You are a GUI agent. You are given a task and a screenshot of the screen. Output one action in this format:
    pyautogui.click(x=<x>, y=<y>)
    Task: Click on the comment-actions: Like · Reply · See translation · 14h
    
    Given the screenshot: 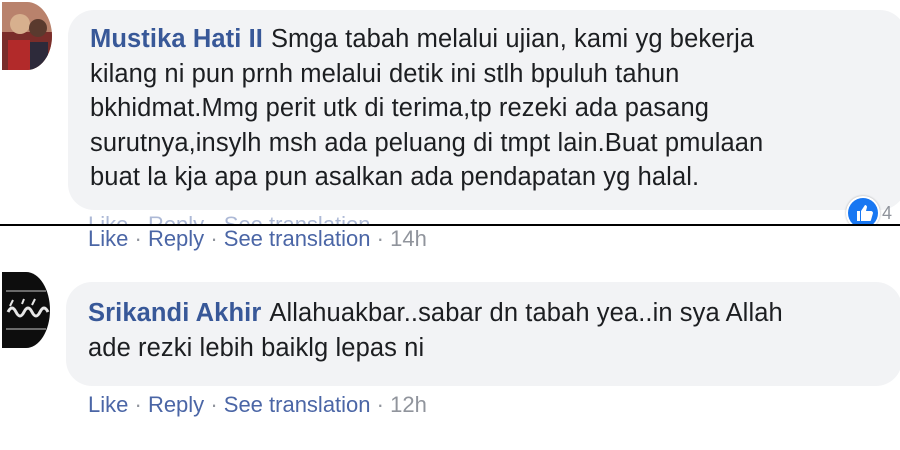 What is the action you would take?
    pyautogui.click(x=257, y=239)
    